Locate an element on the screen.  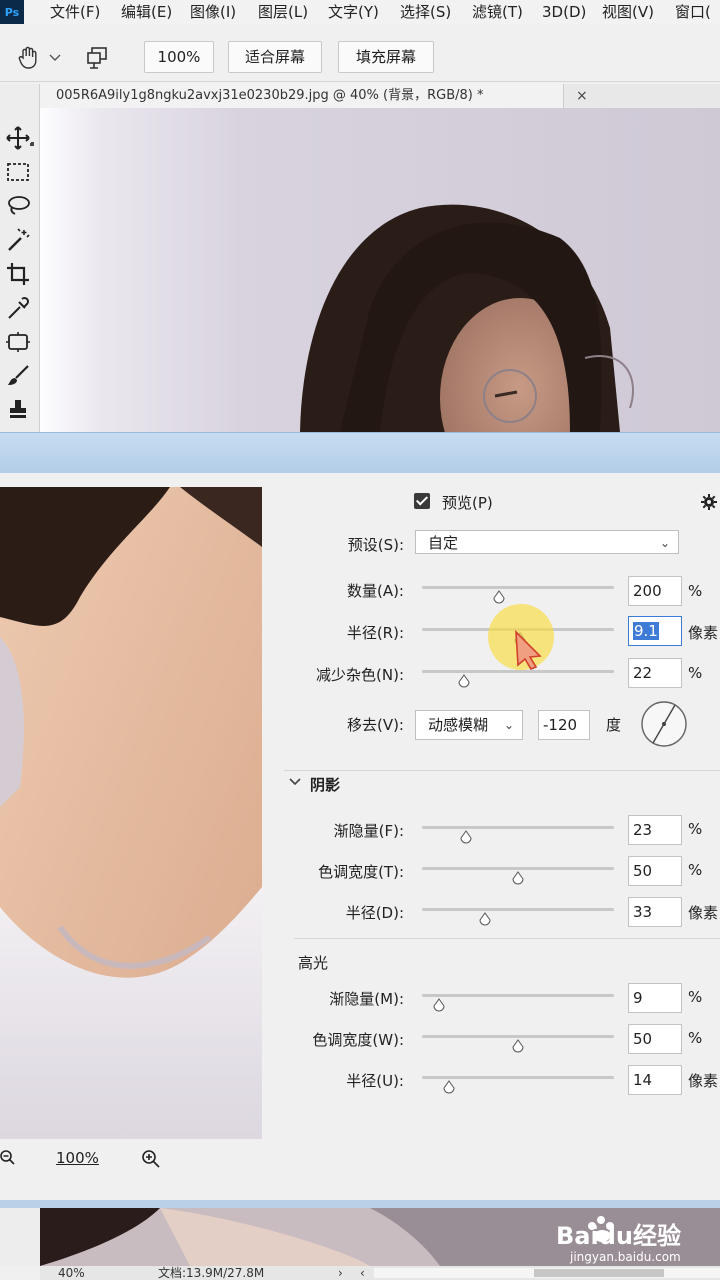
radius-input: 9.1 is located at coordinates (655, 631).